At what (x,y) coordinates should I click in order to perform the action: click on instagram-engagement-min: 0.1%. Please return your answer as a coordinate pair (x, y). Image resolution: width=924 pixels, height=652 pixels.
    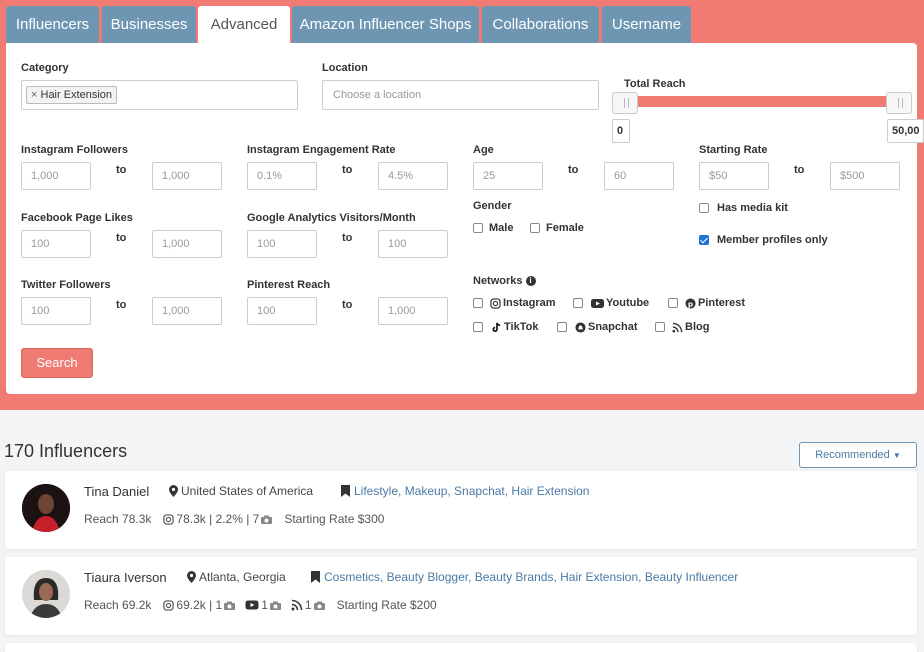
    Looking at the image, I should click on (282, 176).